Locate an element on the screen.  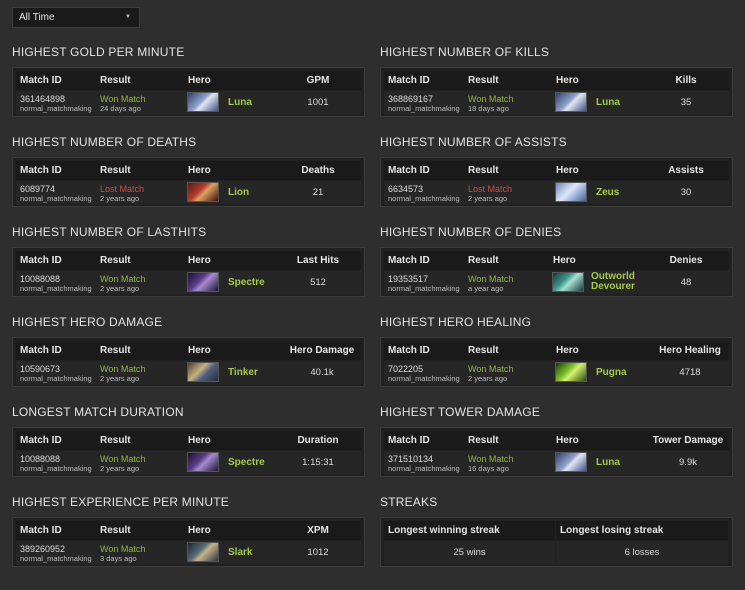
match-result: Lost Match is located at coordinates (122, 189).